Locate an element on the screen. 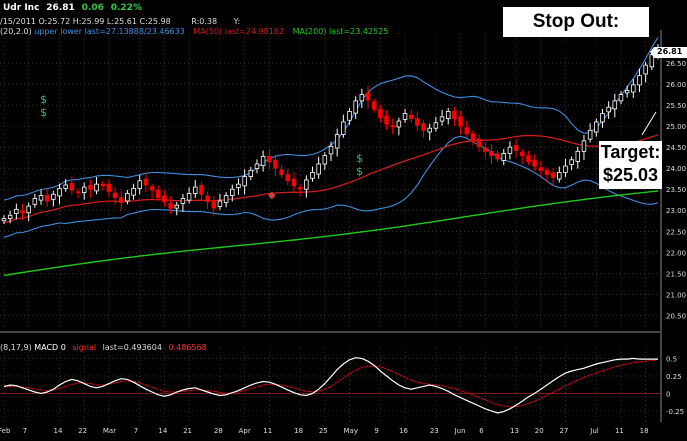 This screenshot has width=687, height=441. price-tick-label: 24.00 is located at coordinates (676, 169).